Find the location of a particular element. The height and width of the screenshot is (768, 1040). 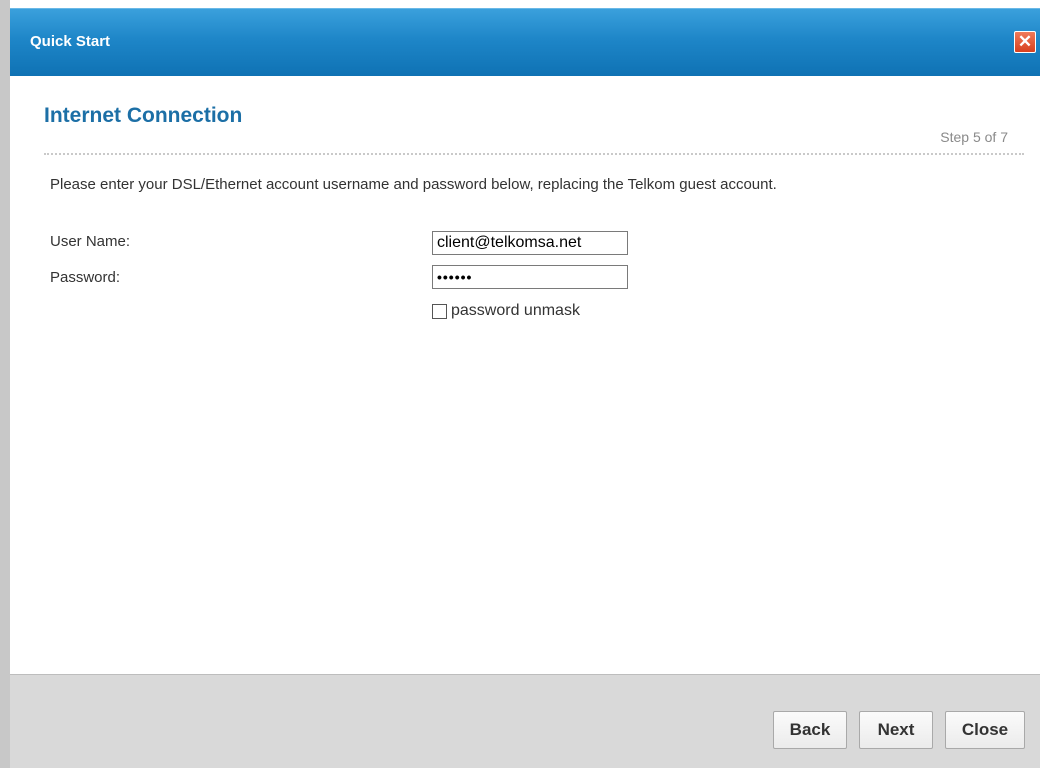

password-label: Password: is located at coordinates (85, 277).